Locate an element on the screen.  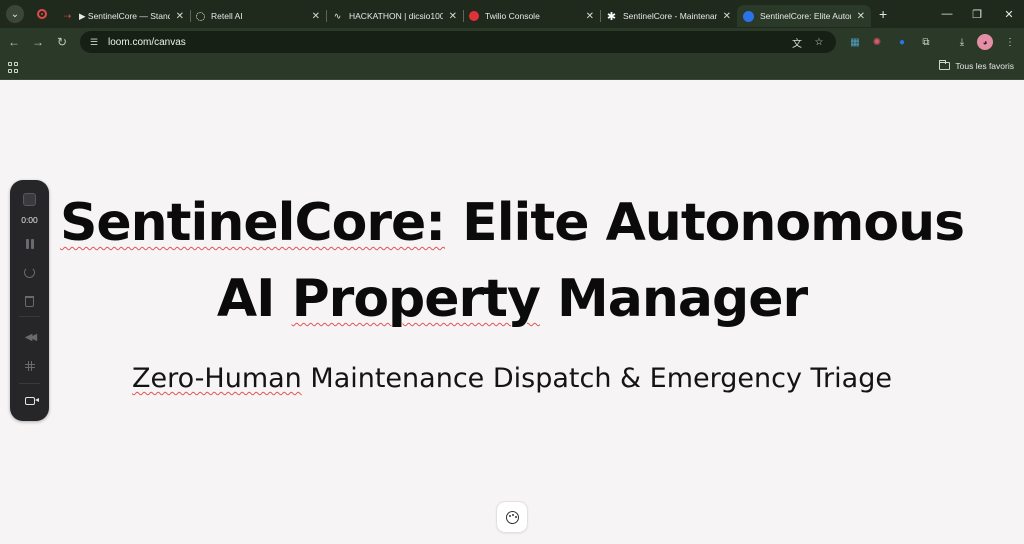
tab-sentinelcore-maintenance: ✱ SentinelCore - Maintenan ✕ is located at coordinates (668, 16).